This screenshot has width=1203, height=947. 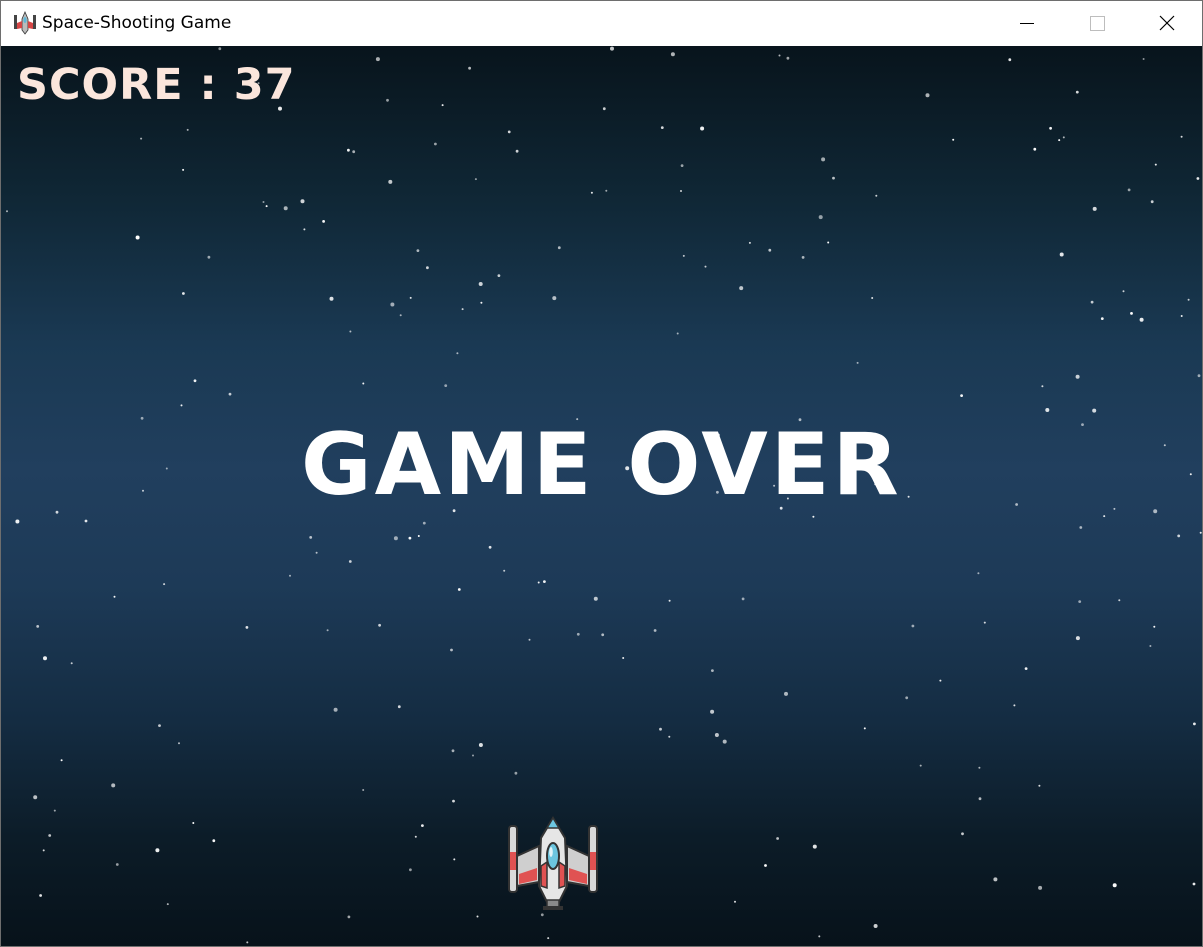 I want to click on game-over-message: GAME OVER, so click(x=601, y=465).